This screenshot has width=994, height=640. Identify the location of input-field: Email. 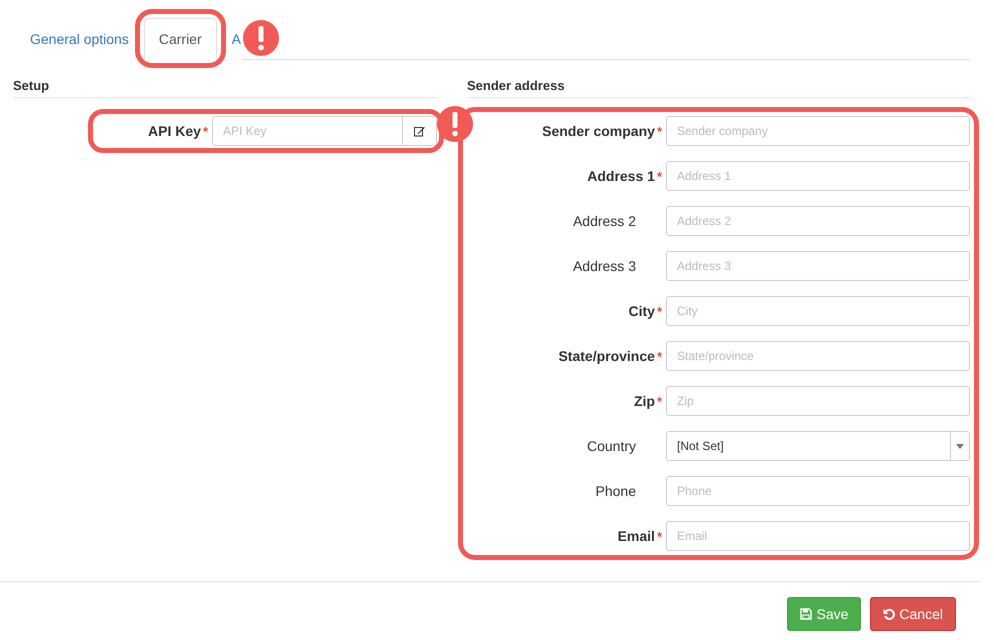
(818, 536).